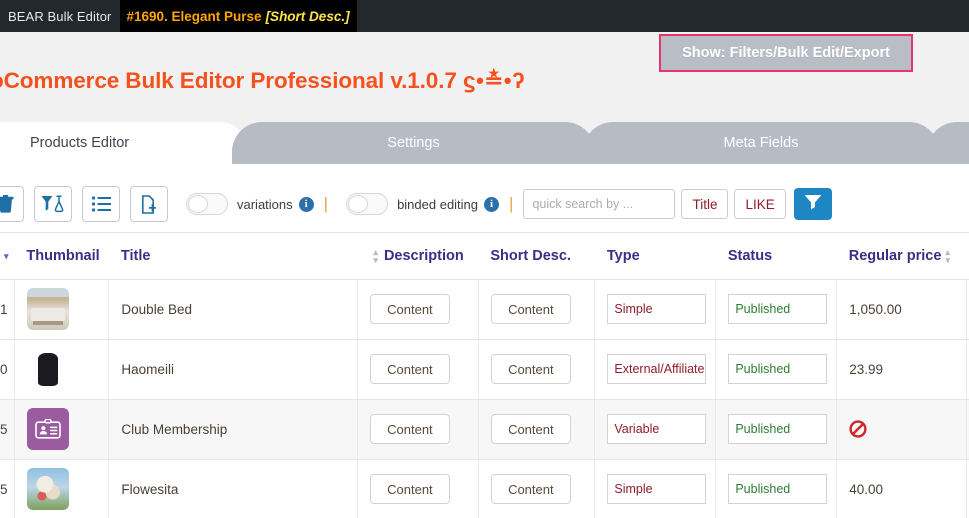 The image size is (969, 518). I want to click on current-item-subtitle: [Short Desc.], so click(307, 16).